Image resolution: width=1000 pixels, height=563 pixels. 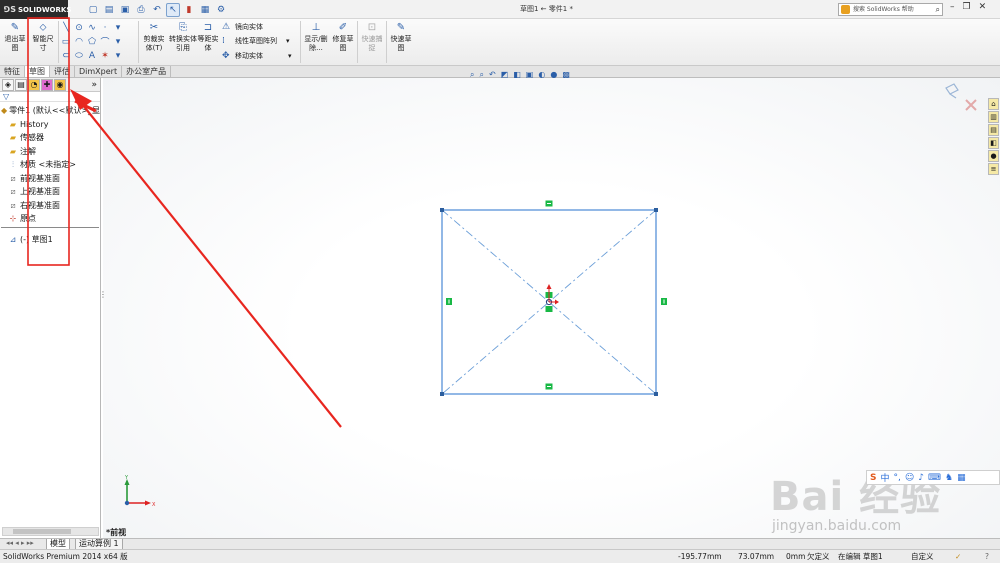 I want to click on tree-item-material: ⫶ 材质 <未指定>, so click(x=50, y=165).